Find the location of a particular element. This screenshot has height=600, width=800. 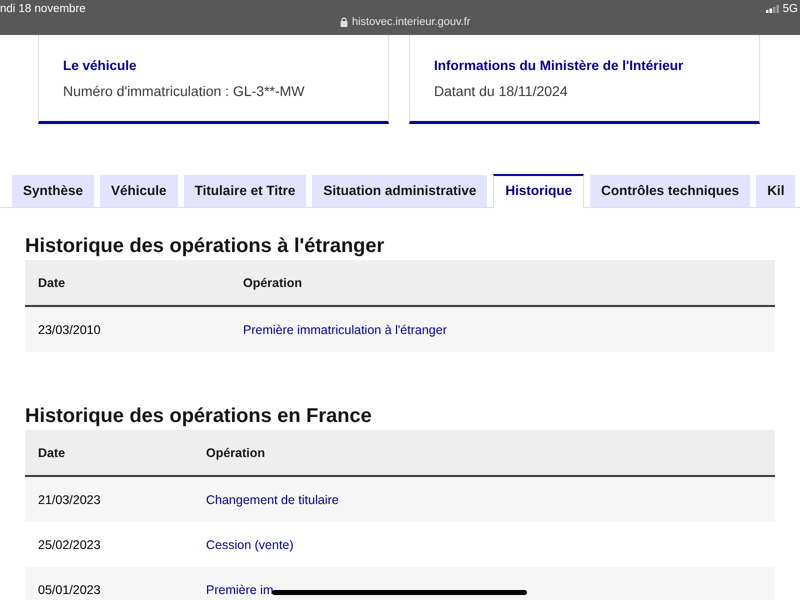

date-cell-text: 23/03/2010 is located at coordinates (69, 329).